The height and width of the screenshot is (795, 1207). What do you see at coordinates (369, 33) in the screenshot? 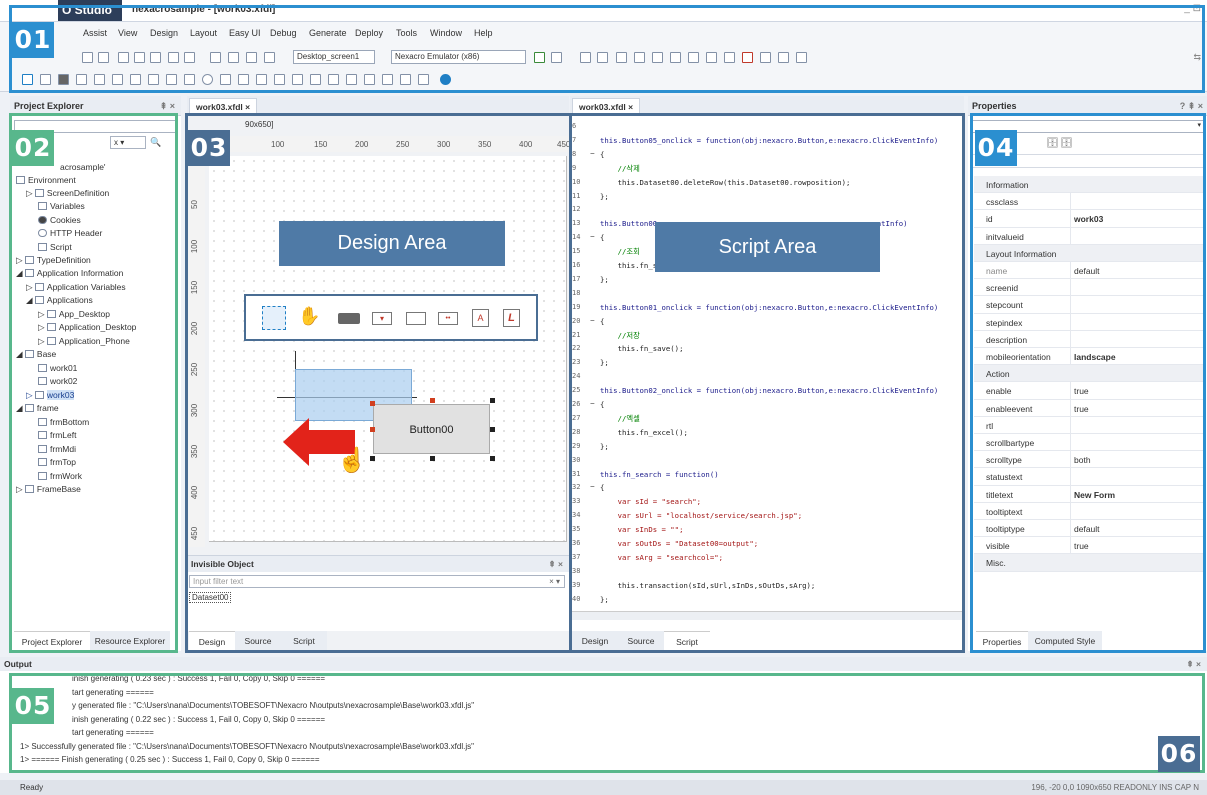
I see `menu-deploy: Deploy` at bounding box center [369, 33].